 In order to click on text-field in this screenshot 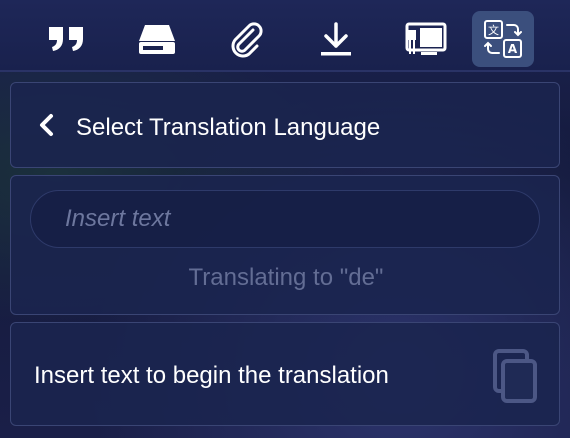, I will do `click(285, 219)`.